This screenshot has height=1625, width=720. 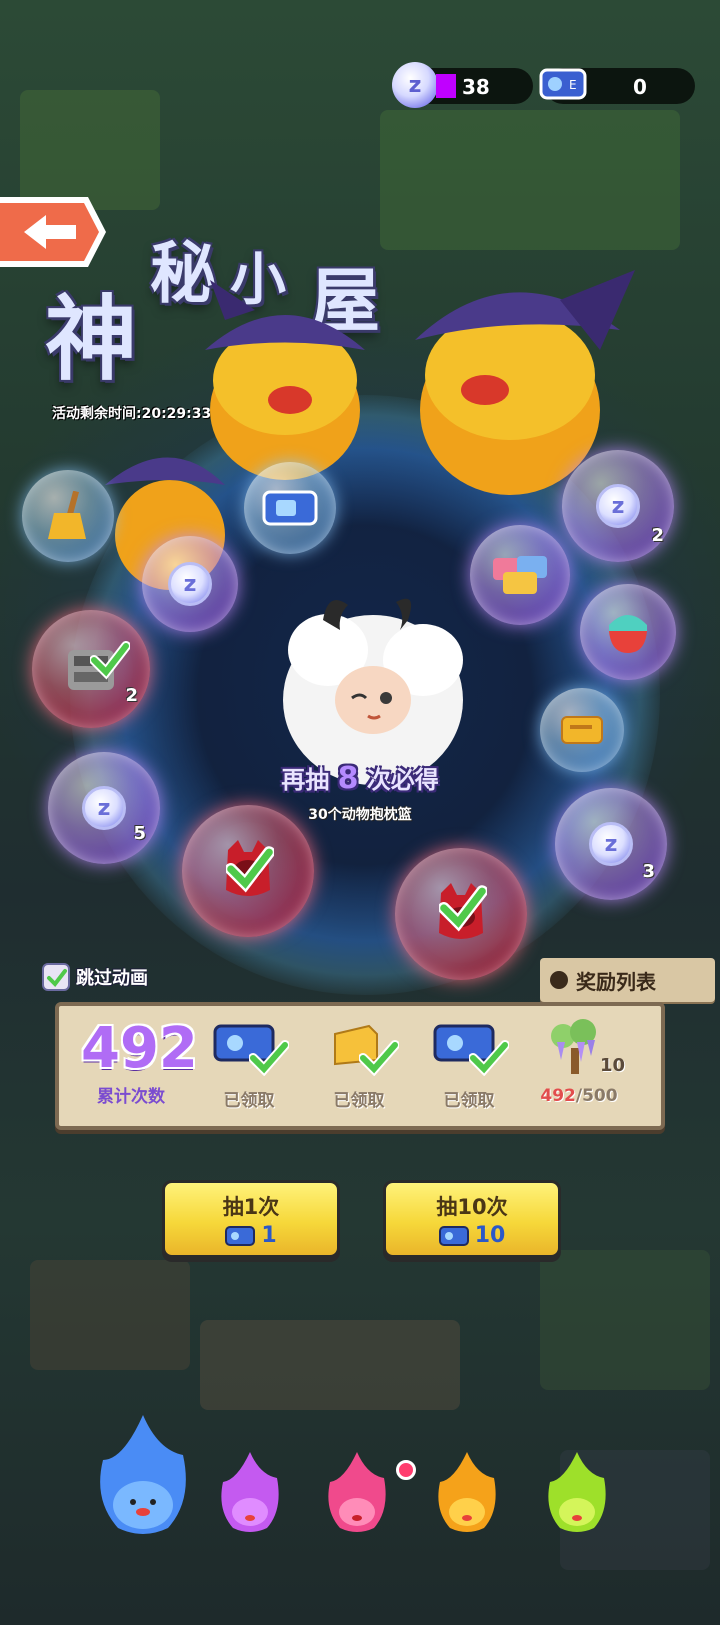 I want to click on coin-count: 38, so click(x=476, y=87).